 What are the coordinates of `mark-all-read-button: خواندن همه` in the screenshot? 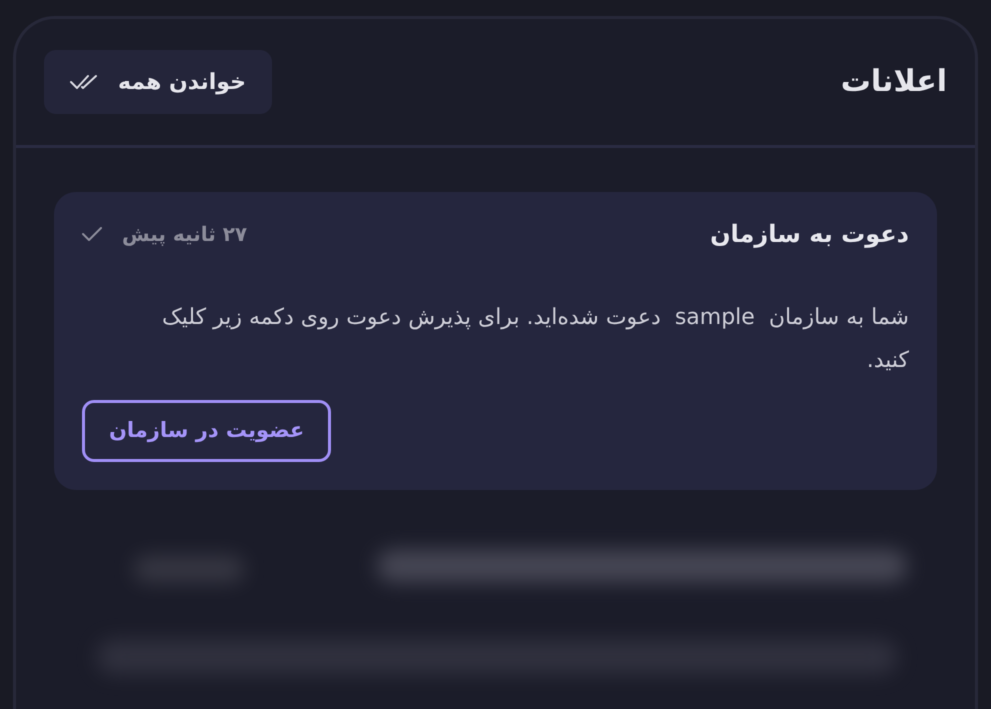 It's located at (158, 82).